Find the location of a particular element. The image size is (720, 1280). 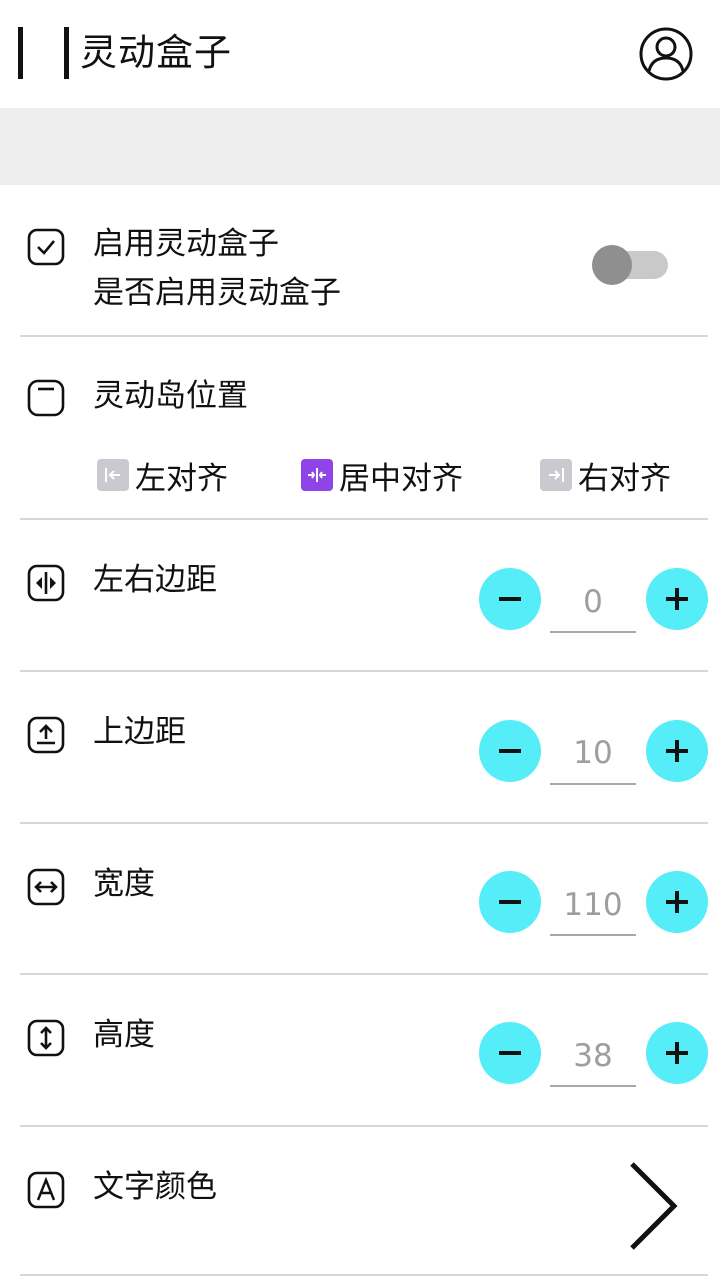

align-left-label: 左对齐 is located at coordinates (181, 478).